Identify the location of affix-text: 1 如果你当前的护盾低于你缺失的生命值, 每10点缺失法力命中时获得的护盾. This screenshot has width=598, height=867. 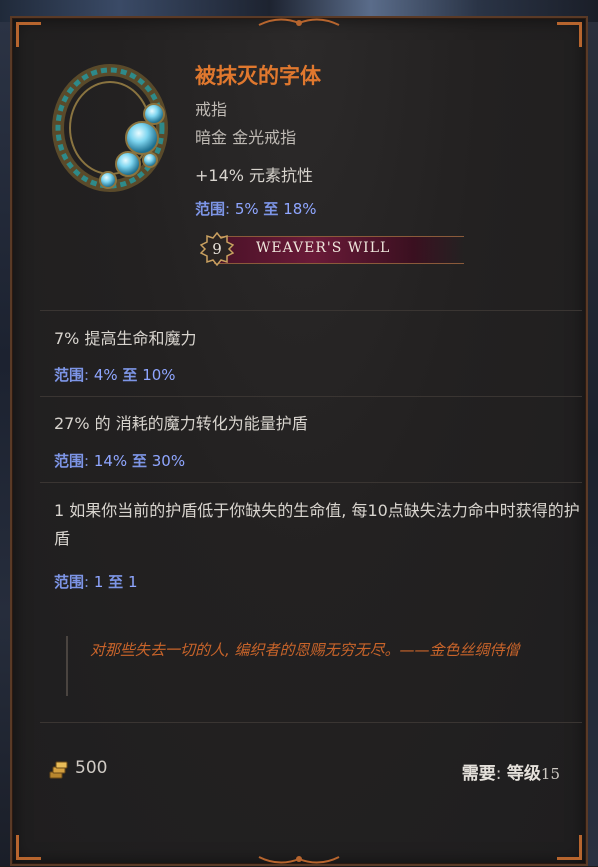
(317, 524).